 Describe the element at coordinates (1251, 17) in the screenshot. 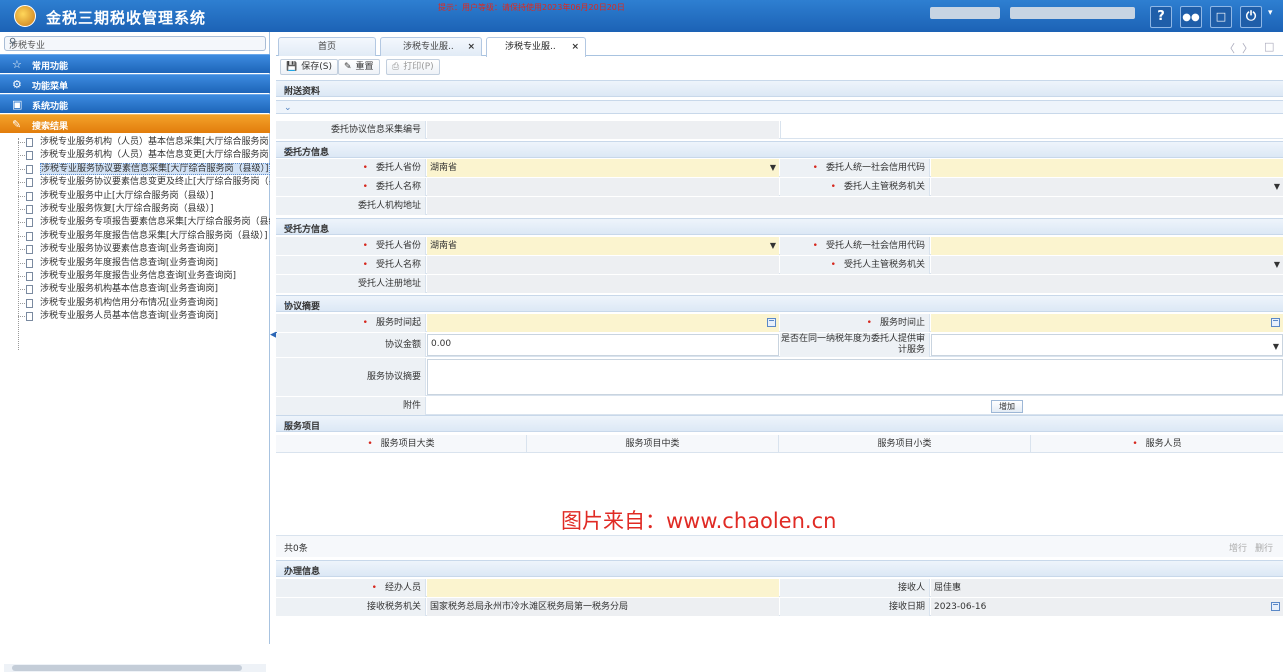

I see `power-button: ⏻` at that location.